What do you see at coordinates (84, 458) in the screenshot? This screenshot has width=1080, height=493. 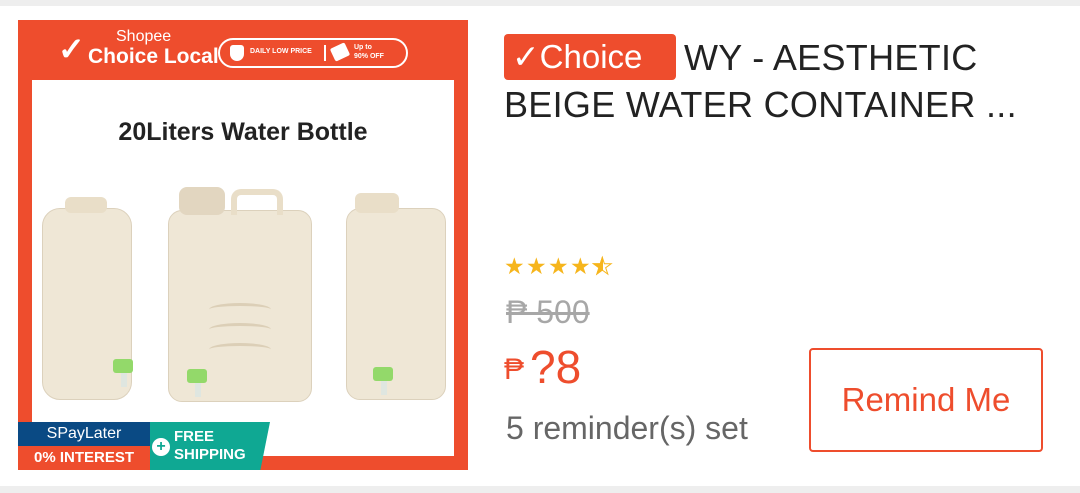 I see `spaylater-interest-label: 0% INTEREST` at bounding box center [84, 458].